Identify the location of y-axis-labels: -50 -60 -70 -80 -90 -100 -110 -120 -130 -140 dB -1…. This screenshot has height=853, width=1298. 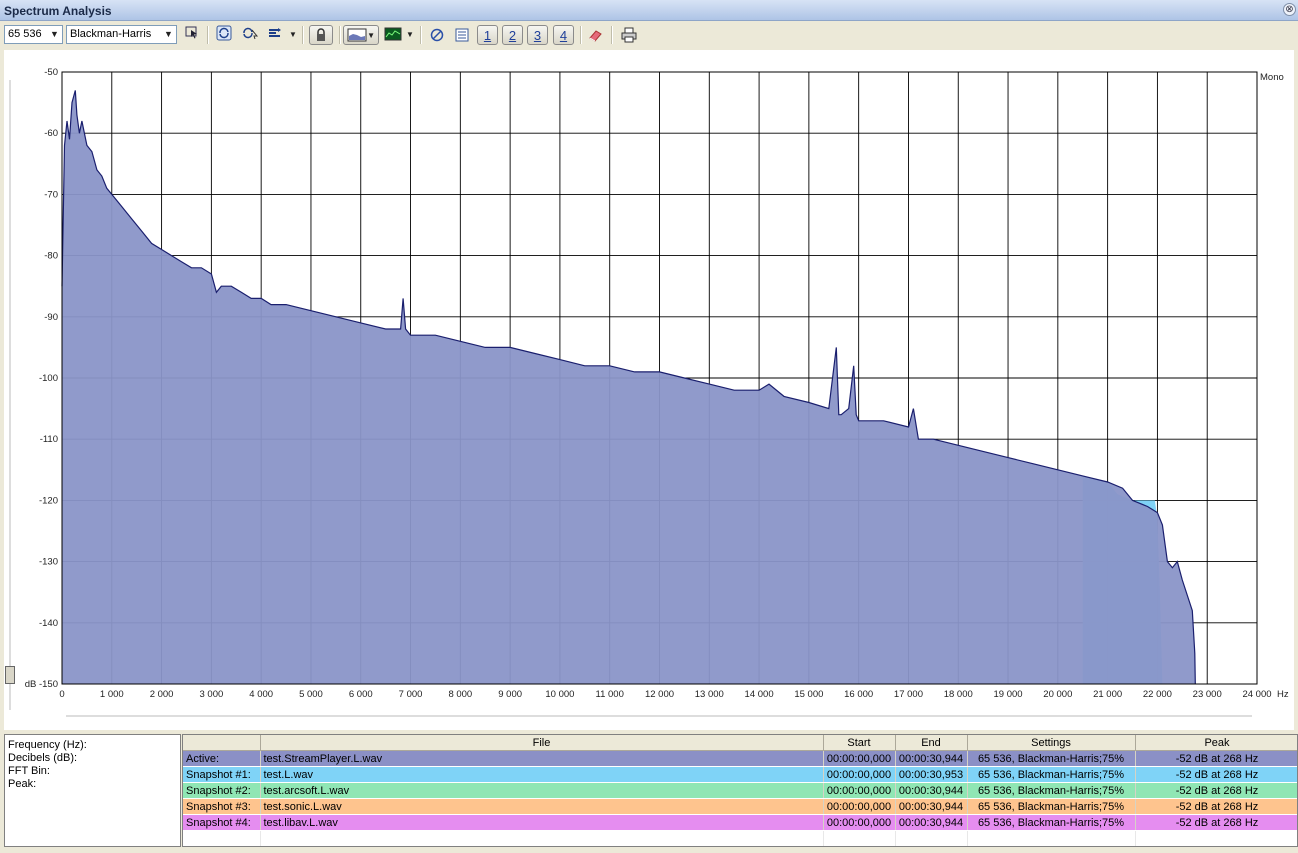
(41, 378).